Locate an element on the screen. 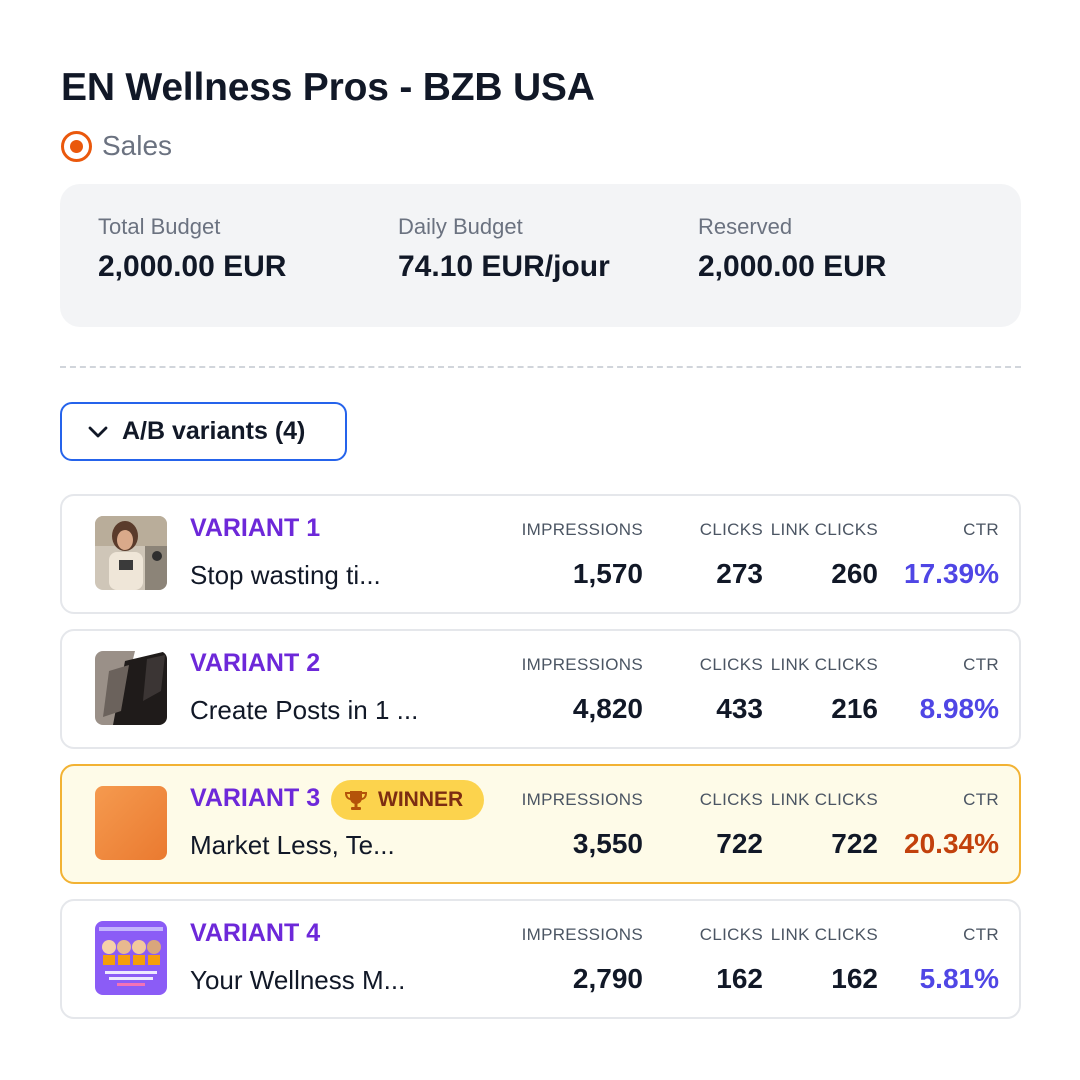 The height and width of the screenshot is (1080, 1080). trophy-icon is located at coordinates (356, 800).